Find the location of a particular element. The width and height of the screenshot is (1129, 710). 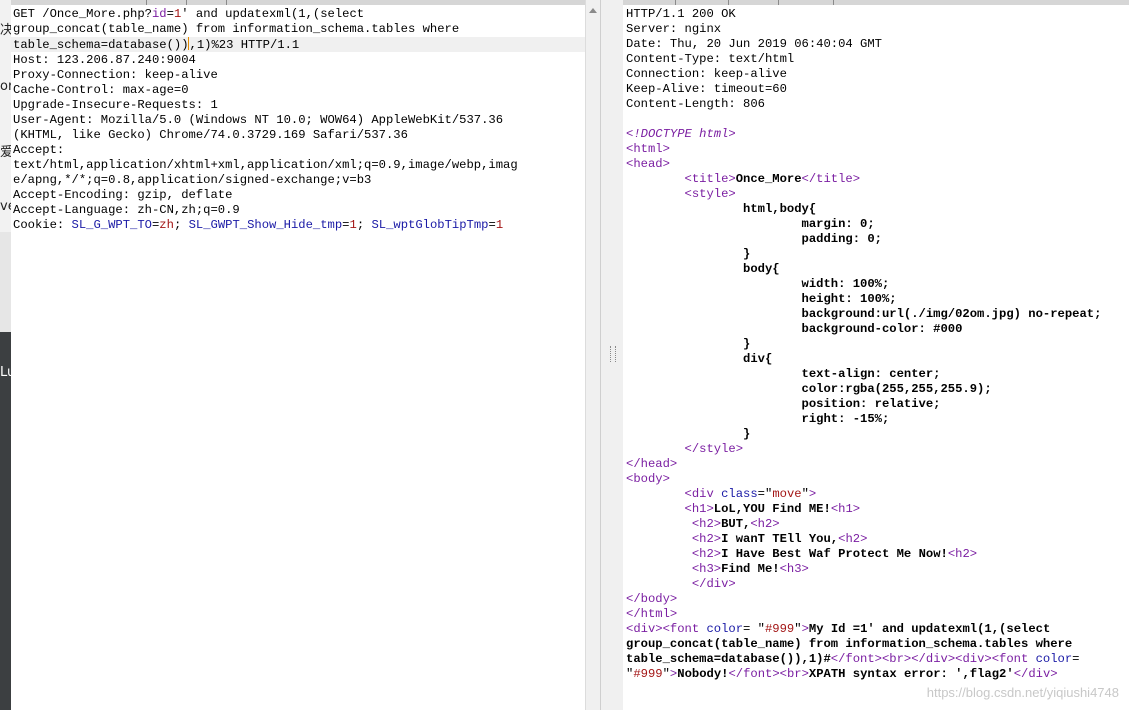

response-token: <div><font is located at coordinates (666, 629).